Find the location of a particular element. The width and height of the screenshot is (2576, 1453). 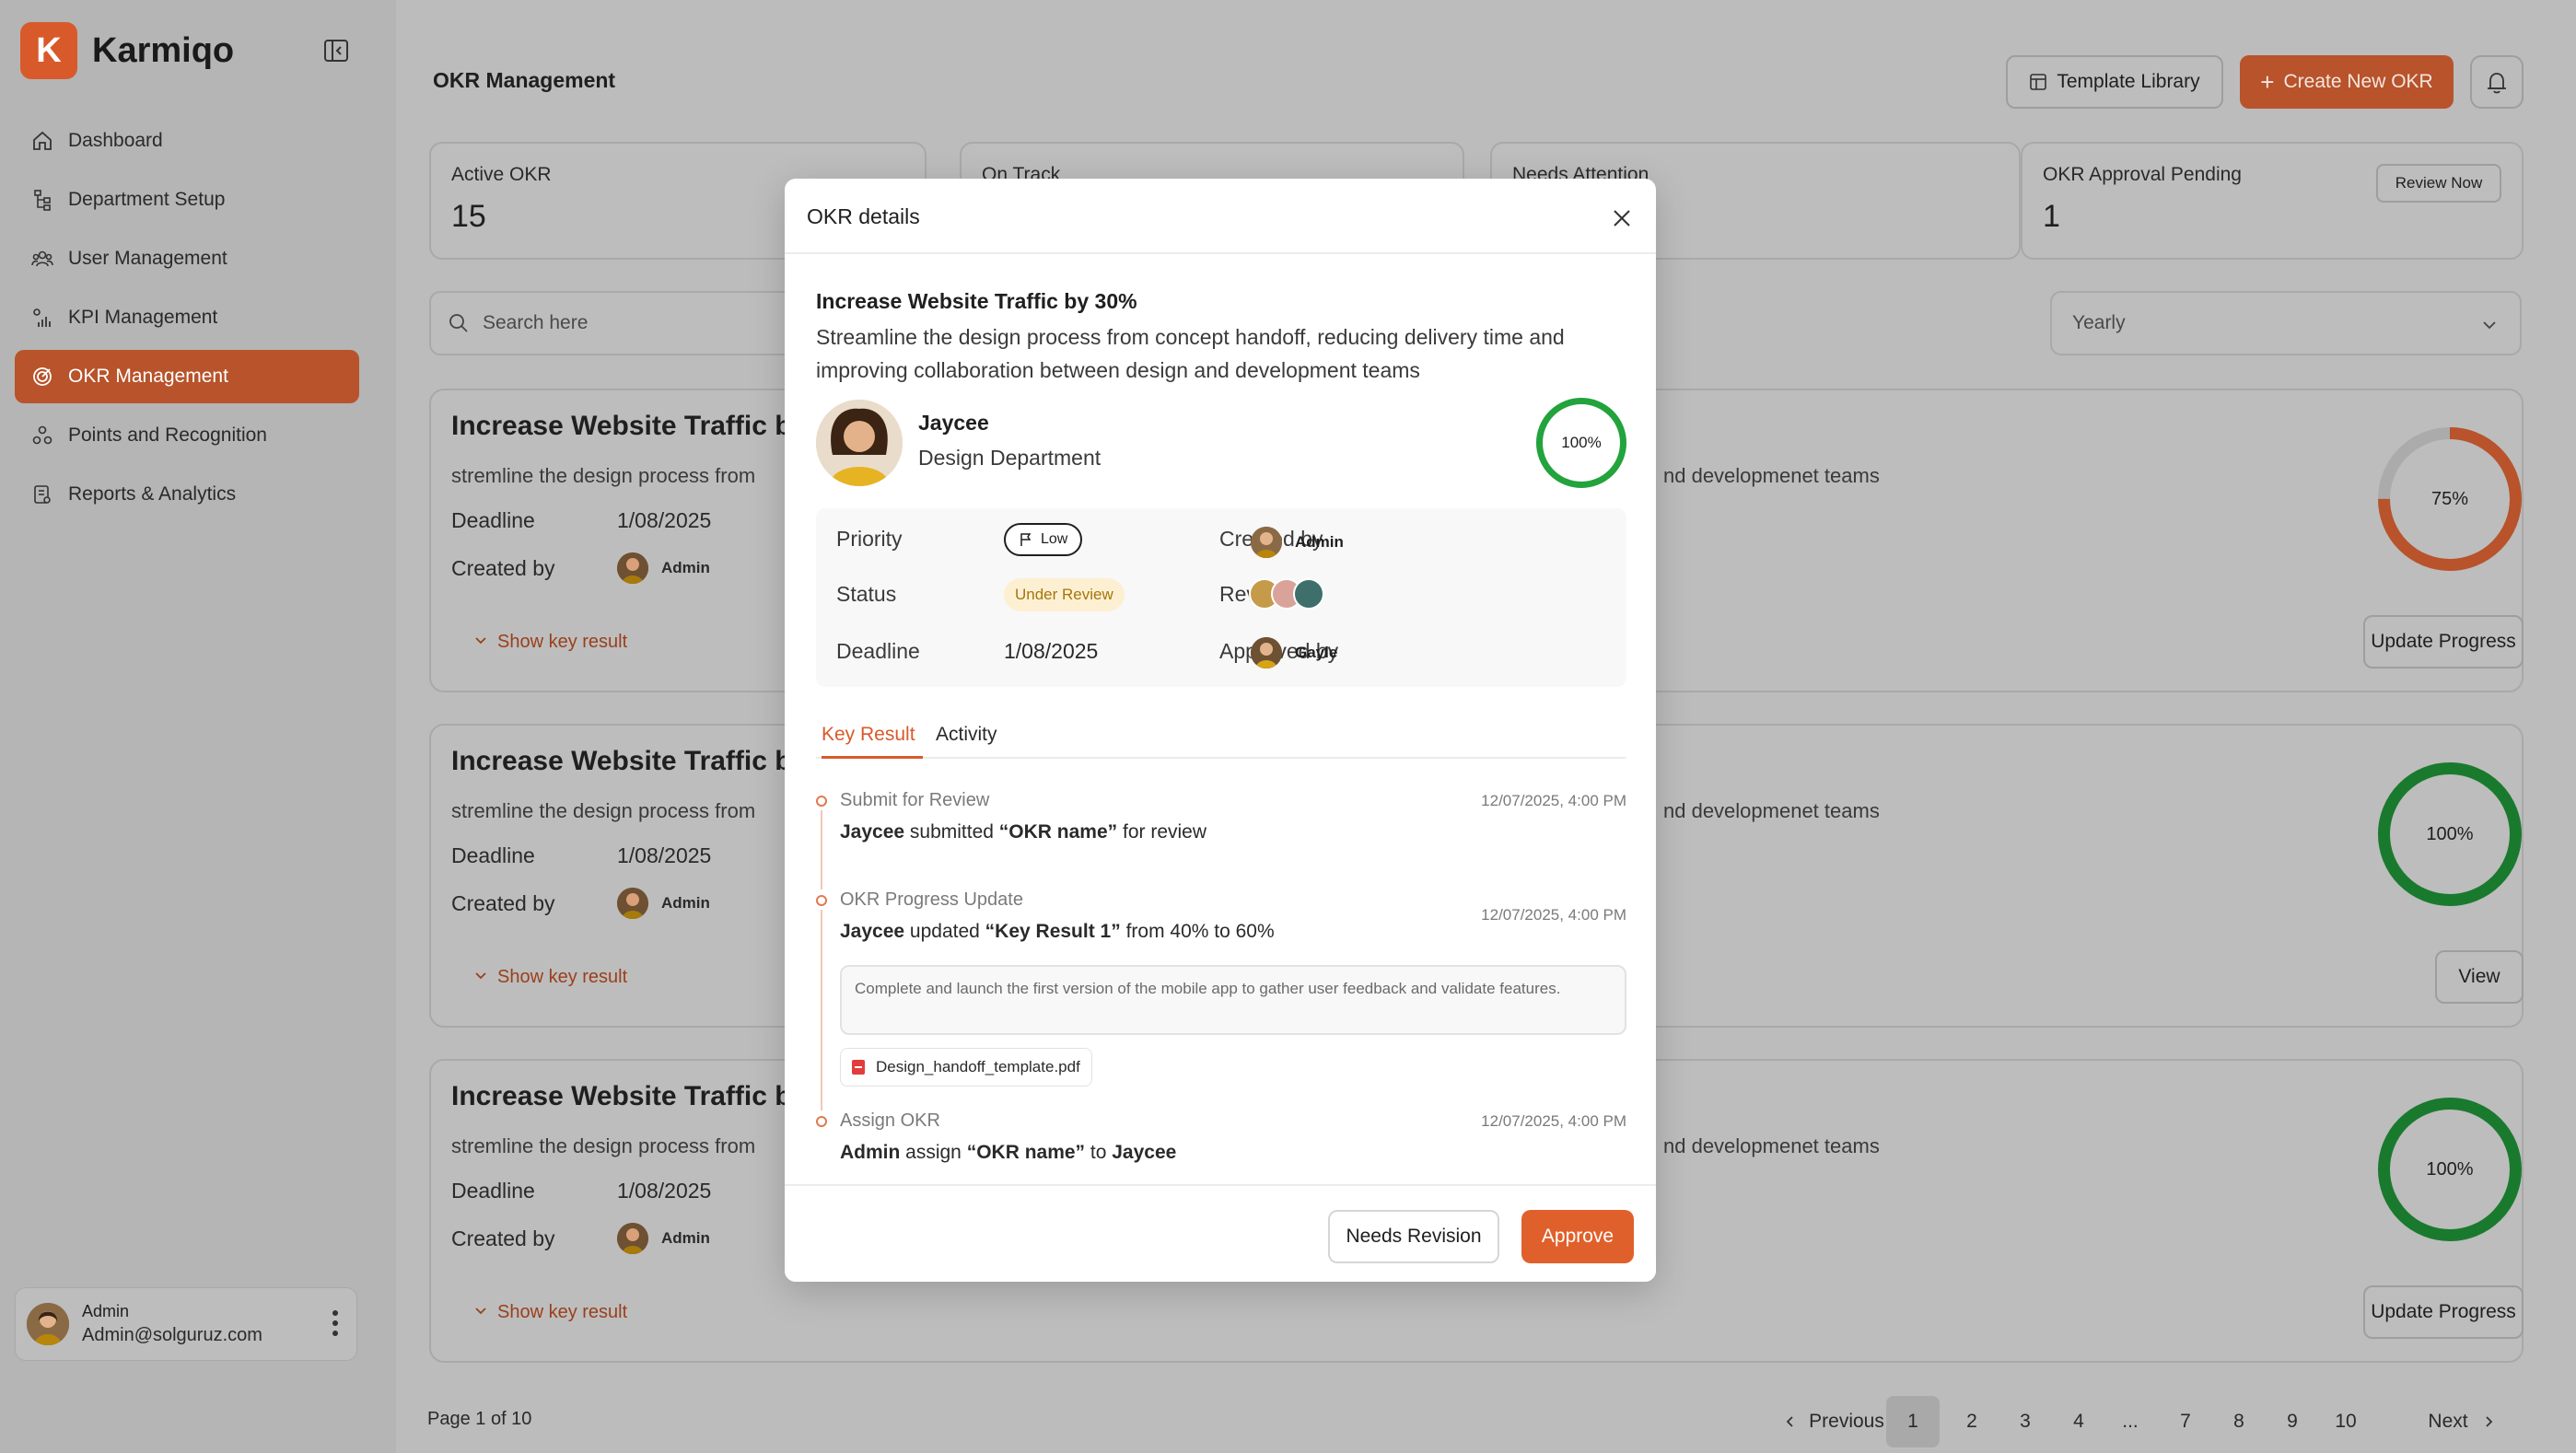

status-label: Status is located at coordinates (866, 594).